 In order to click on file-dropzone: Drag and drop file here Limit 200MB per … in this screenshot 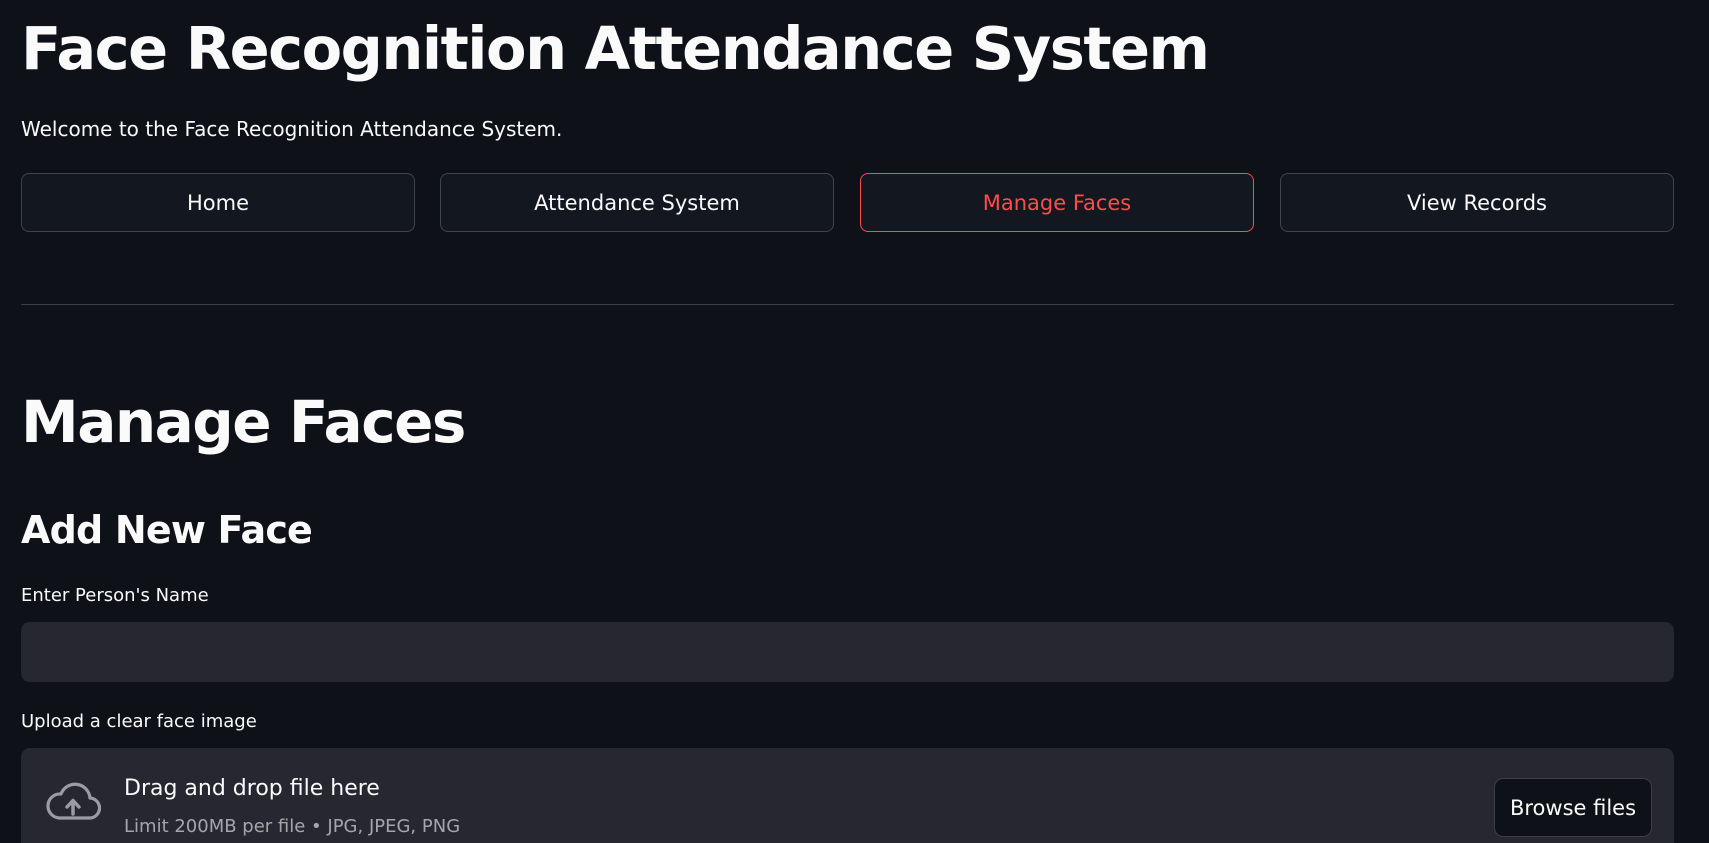, I will do `click(847, 795)`.